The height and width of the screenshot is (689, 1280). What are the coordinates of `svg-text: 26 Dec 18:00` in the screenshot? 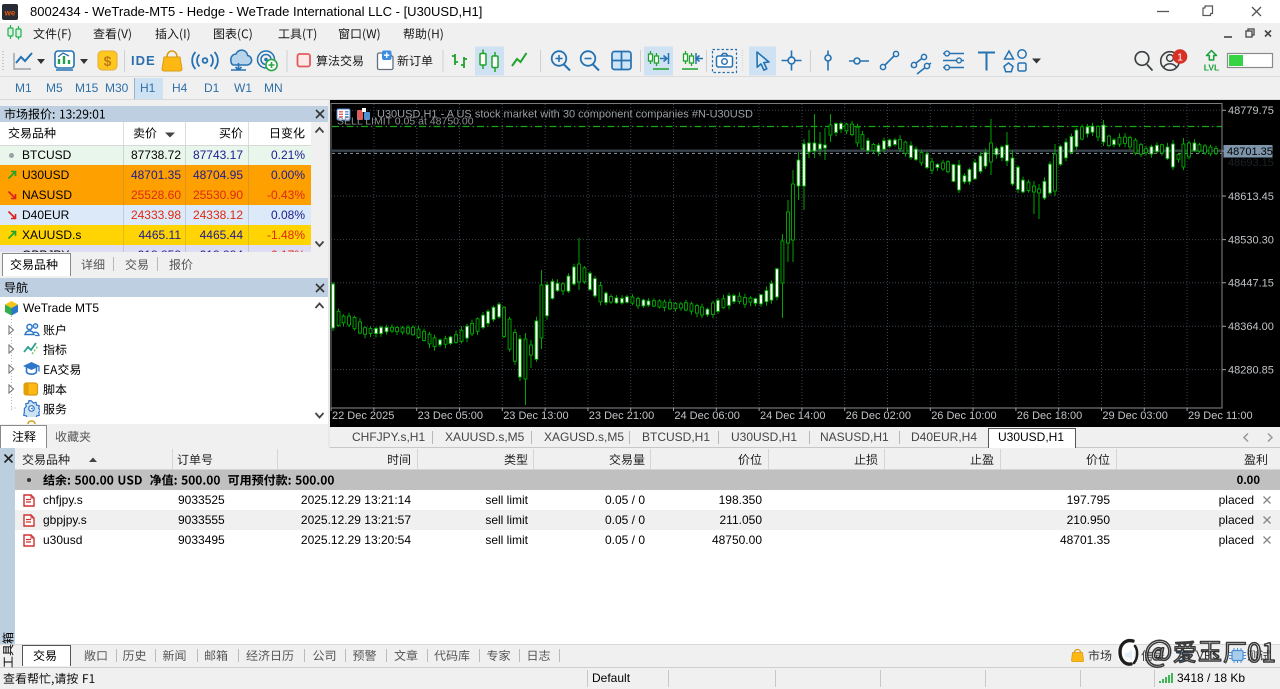 It's located at (1049, 416).